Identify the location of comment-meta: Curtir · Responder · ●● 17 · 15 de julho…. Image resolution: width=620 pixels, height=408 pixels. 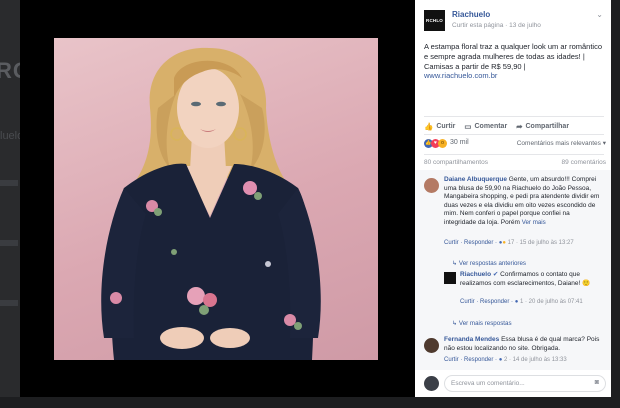
(509, 243).